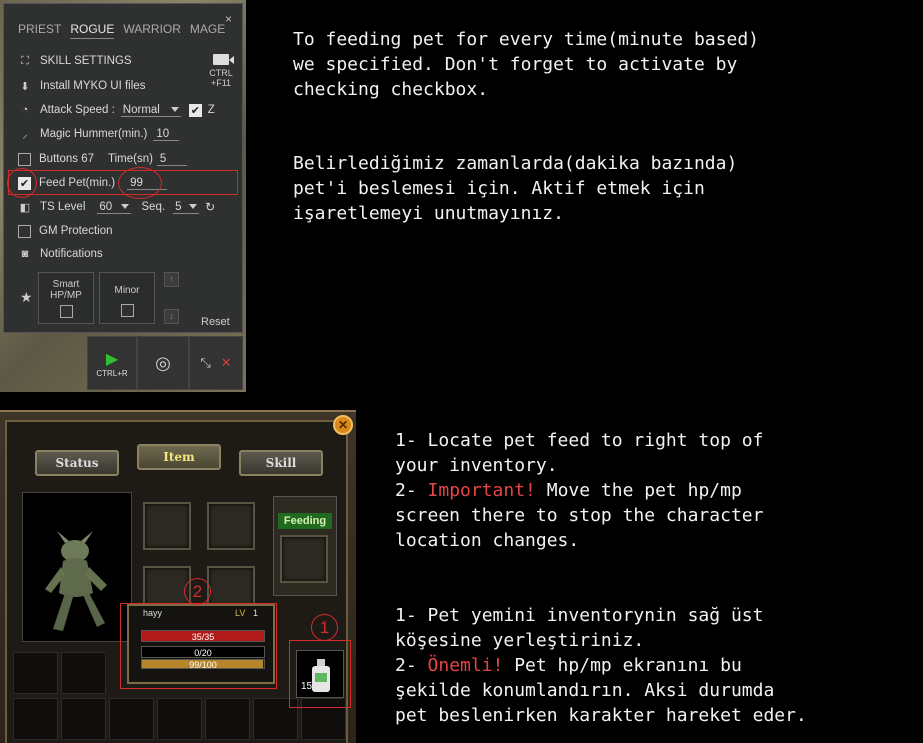  I want to click on attack-speed-z-label: Z, so click(211, 110).